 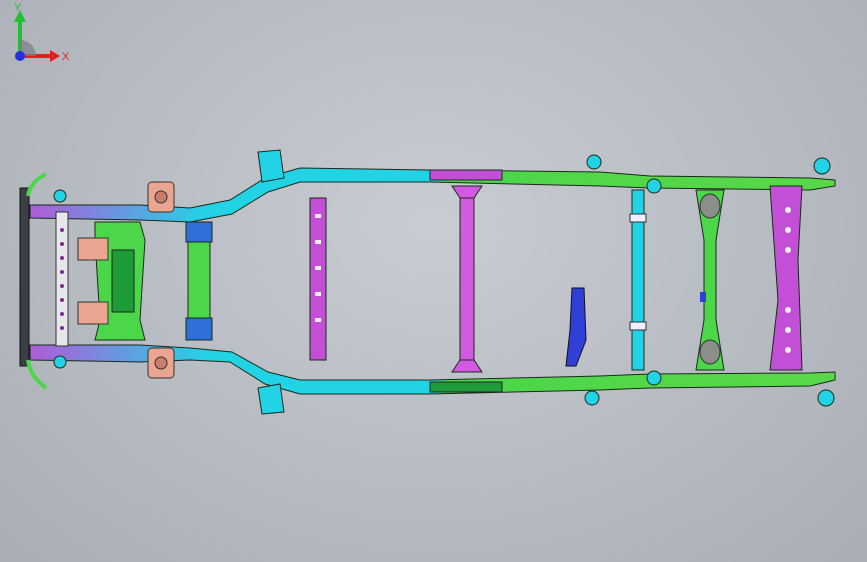 What do you see at coordinates (93, 249) in the screenshot?
I see `engine-mount-left` at bounding box center [93, 249].